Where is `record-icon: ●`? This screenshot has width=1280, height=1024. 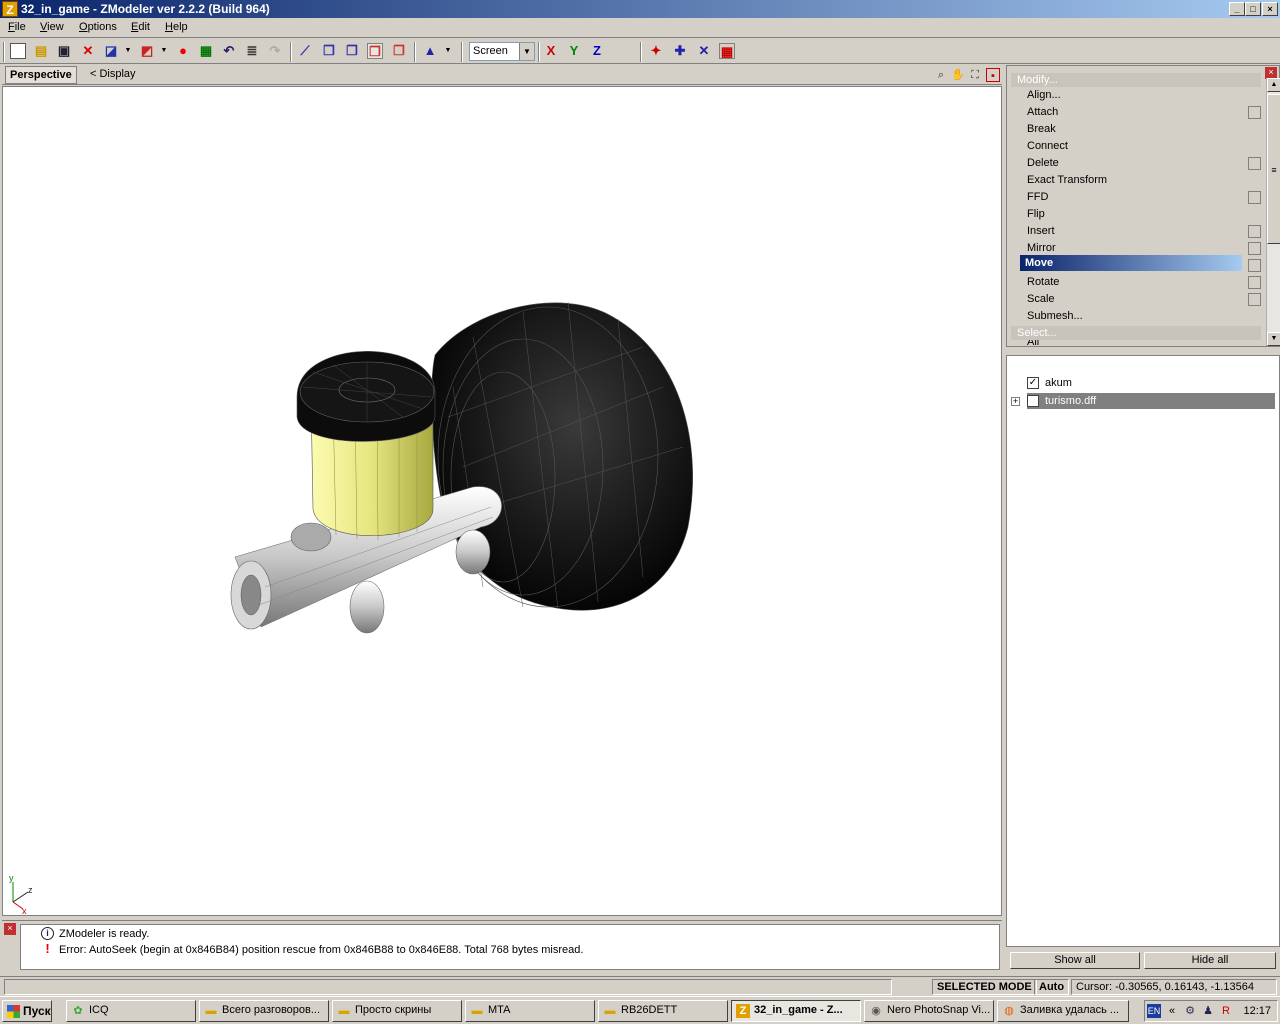
record-icon: ● is located at coordinates (183, 51).